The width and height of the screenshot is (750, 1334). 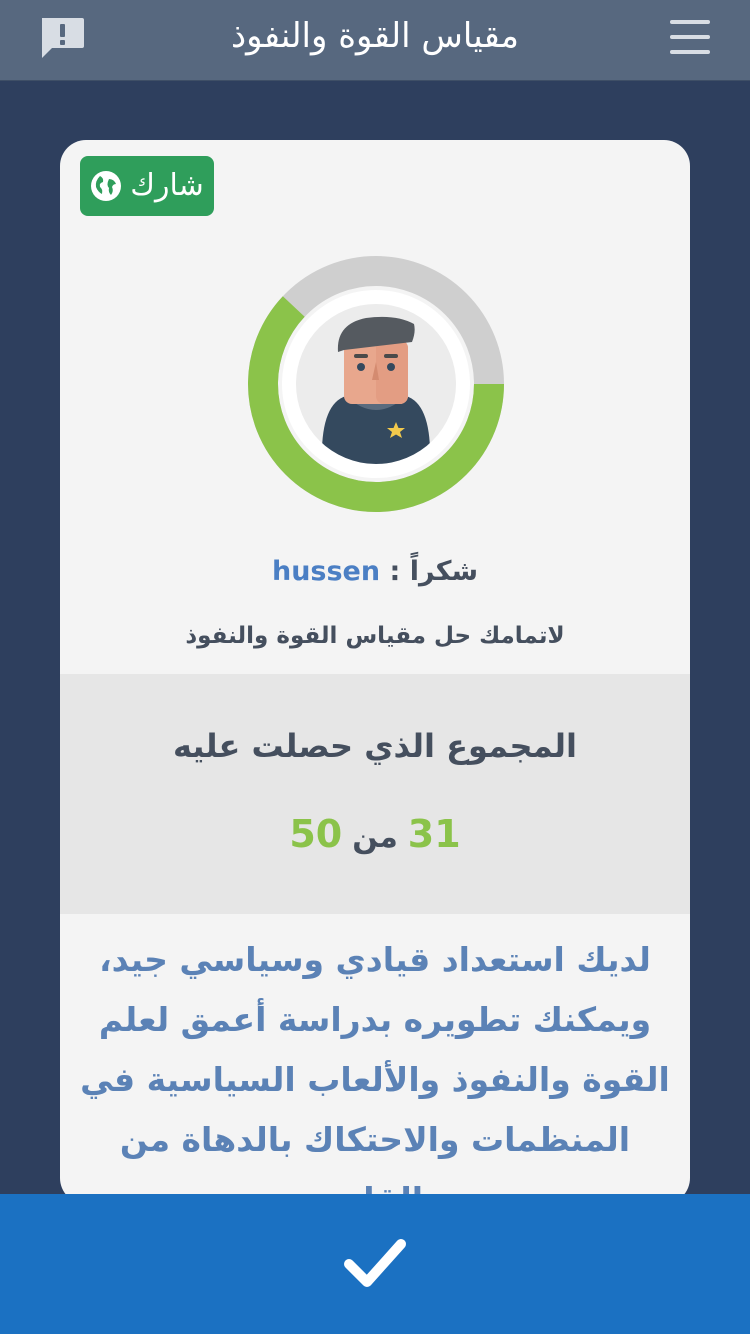 What do you see at coordinates (690, 38) in the screenshot?
I see `hamburger-menu-icon` at bounding box center [690, 38].